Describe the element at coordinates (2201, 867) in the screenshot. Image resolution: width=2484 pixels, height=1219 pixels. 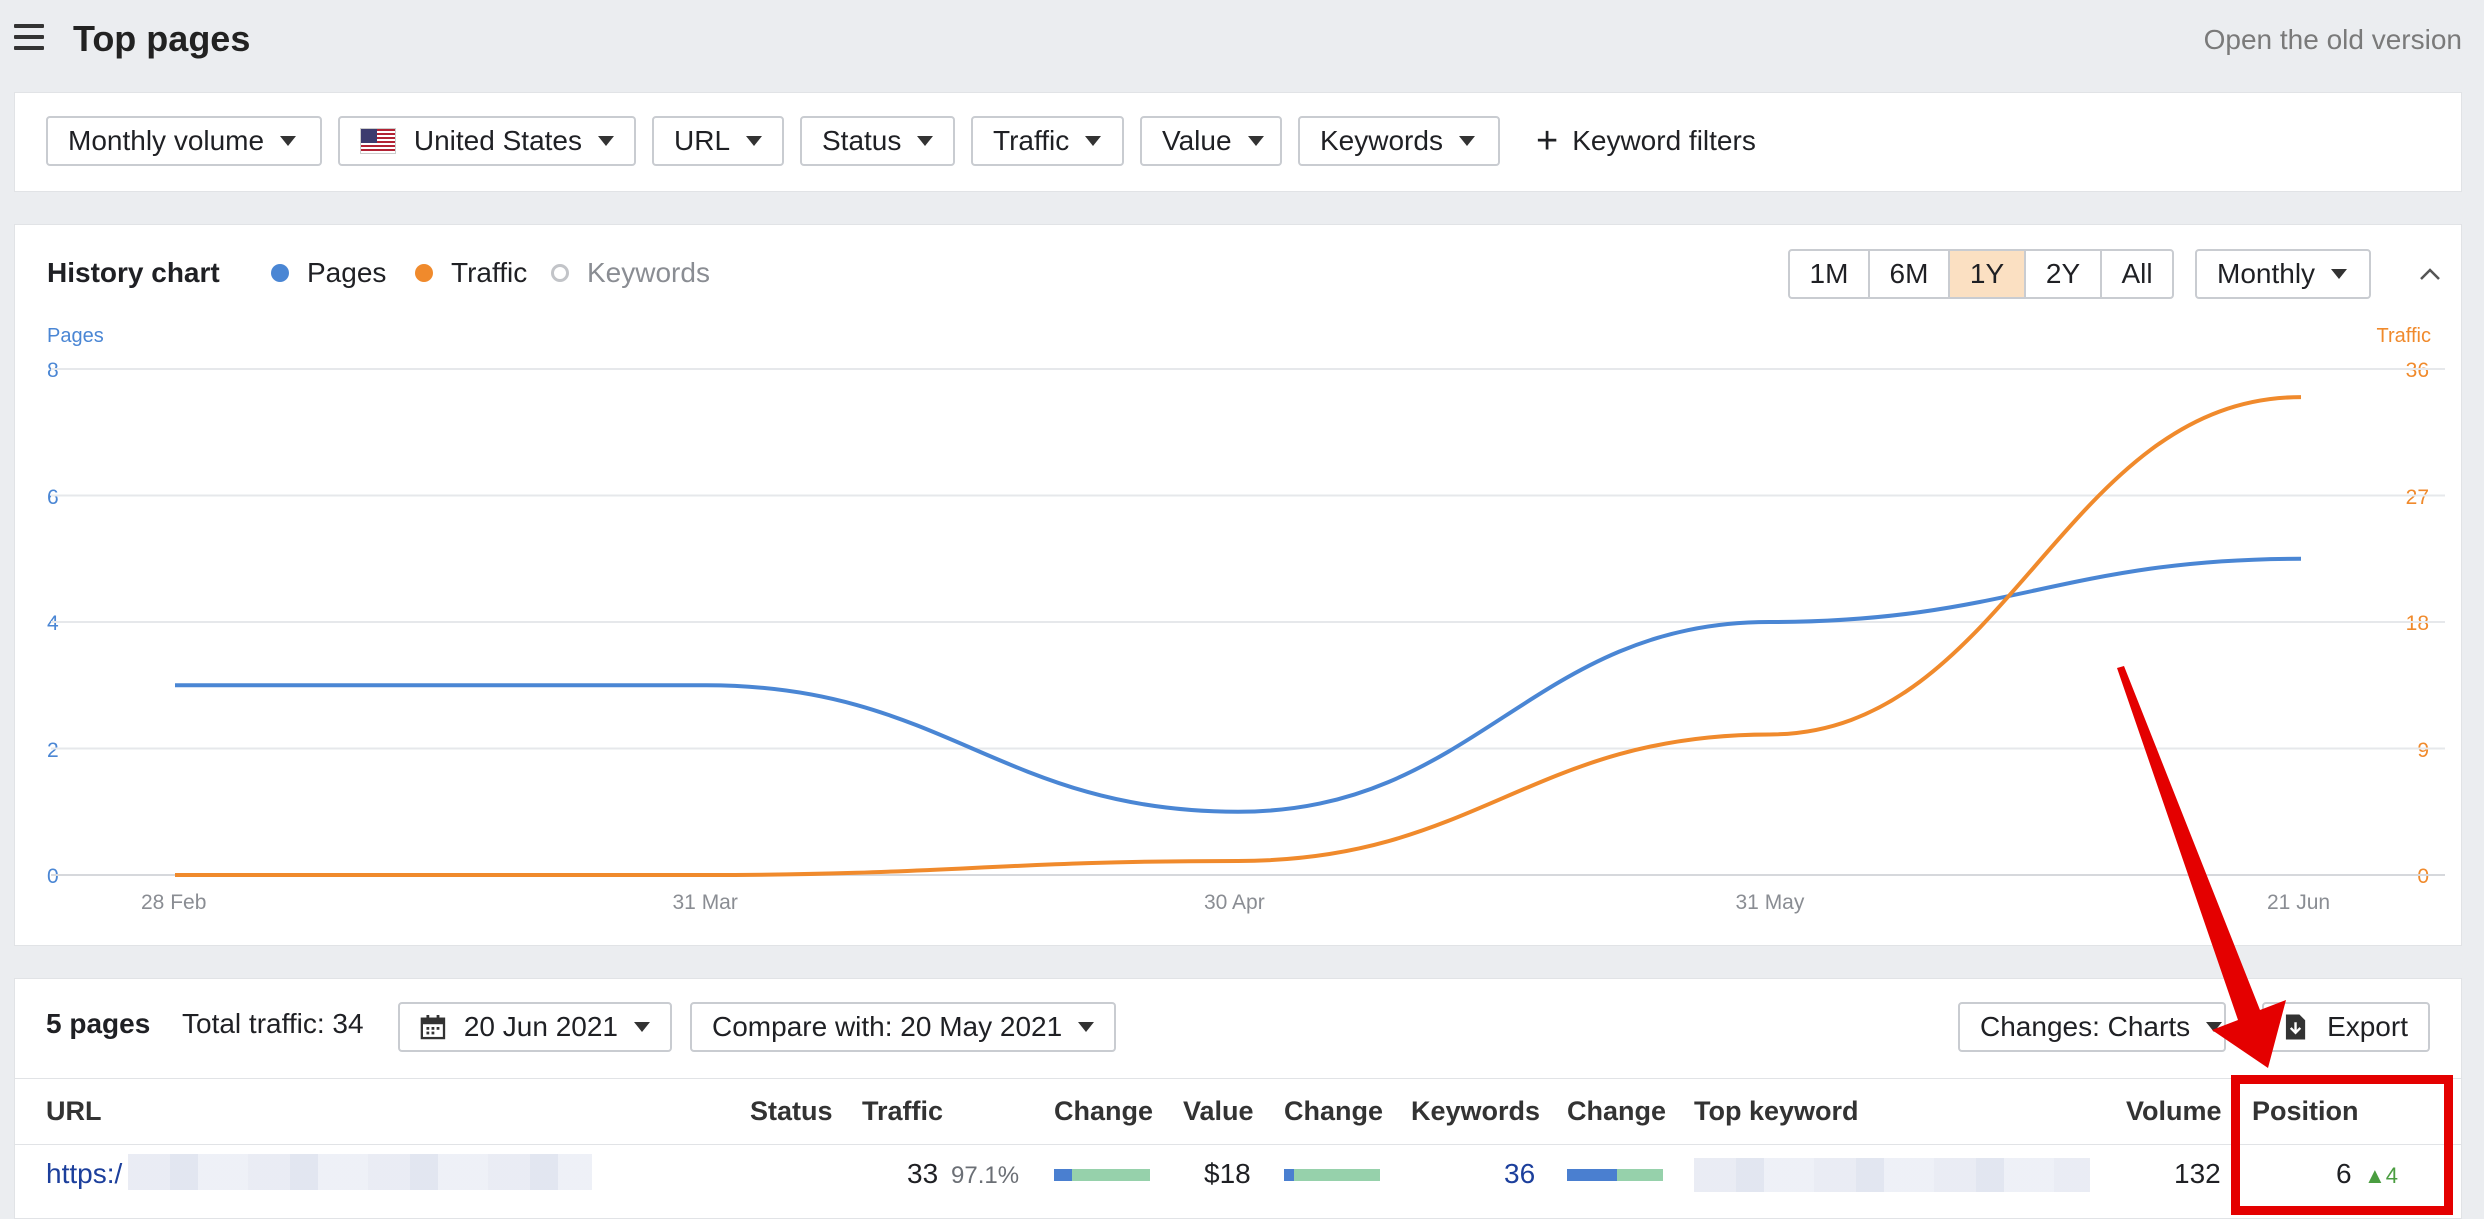
I see `annotation-arrow` at that location.